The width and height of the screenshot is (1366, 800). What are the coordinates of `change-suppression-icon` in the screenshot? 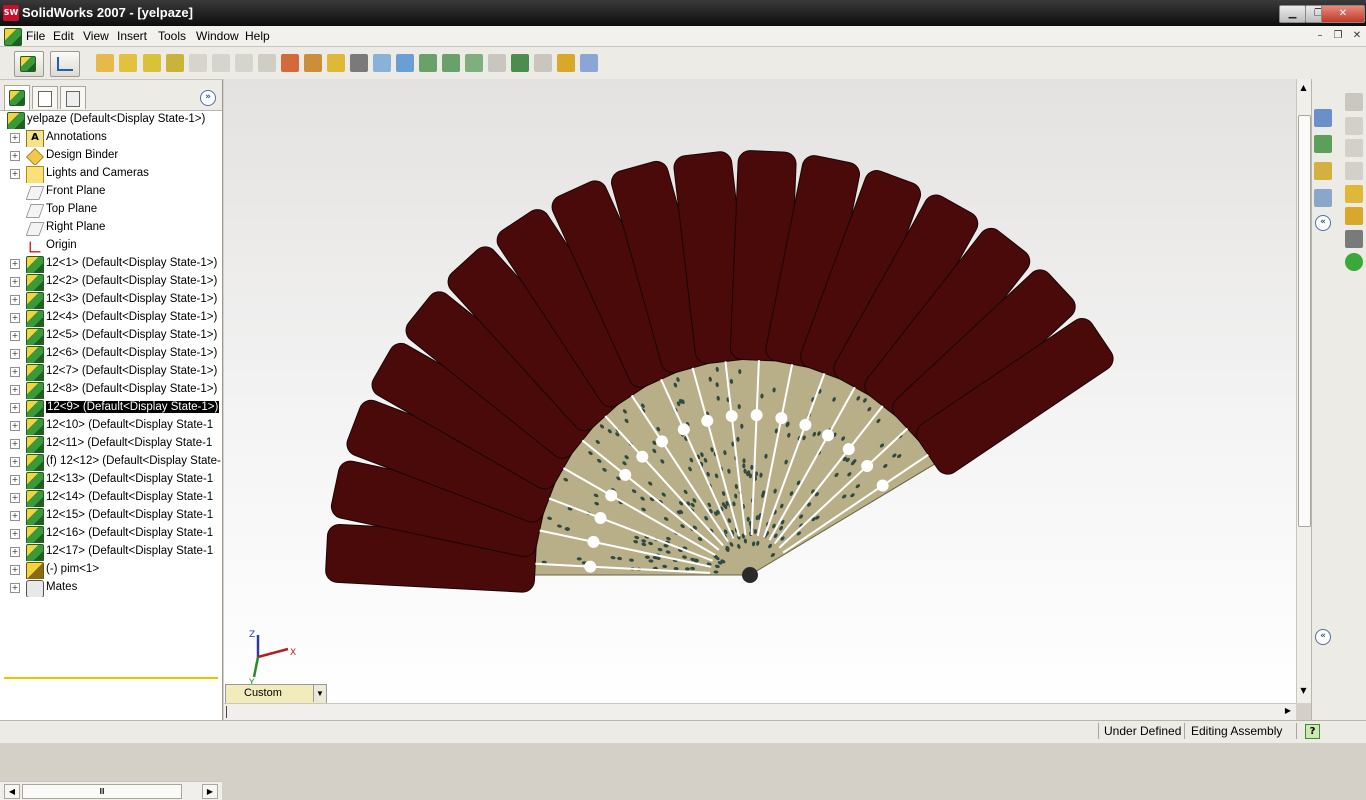 It's located at (244, 63).